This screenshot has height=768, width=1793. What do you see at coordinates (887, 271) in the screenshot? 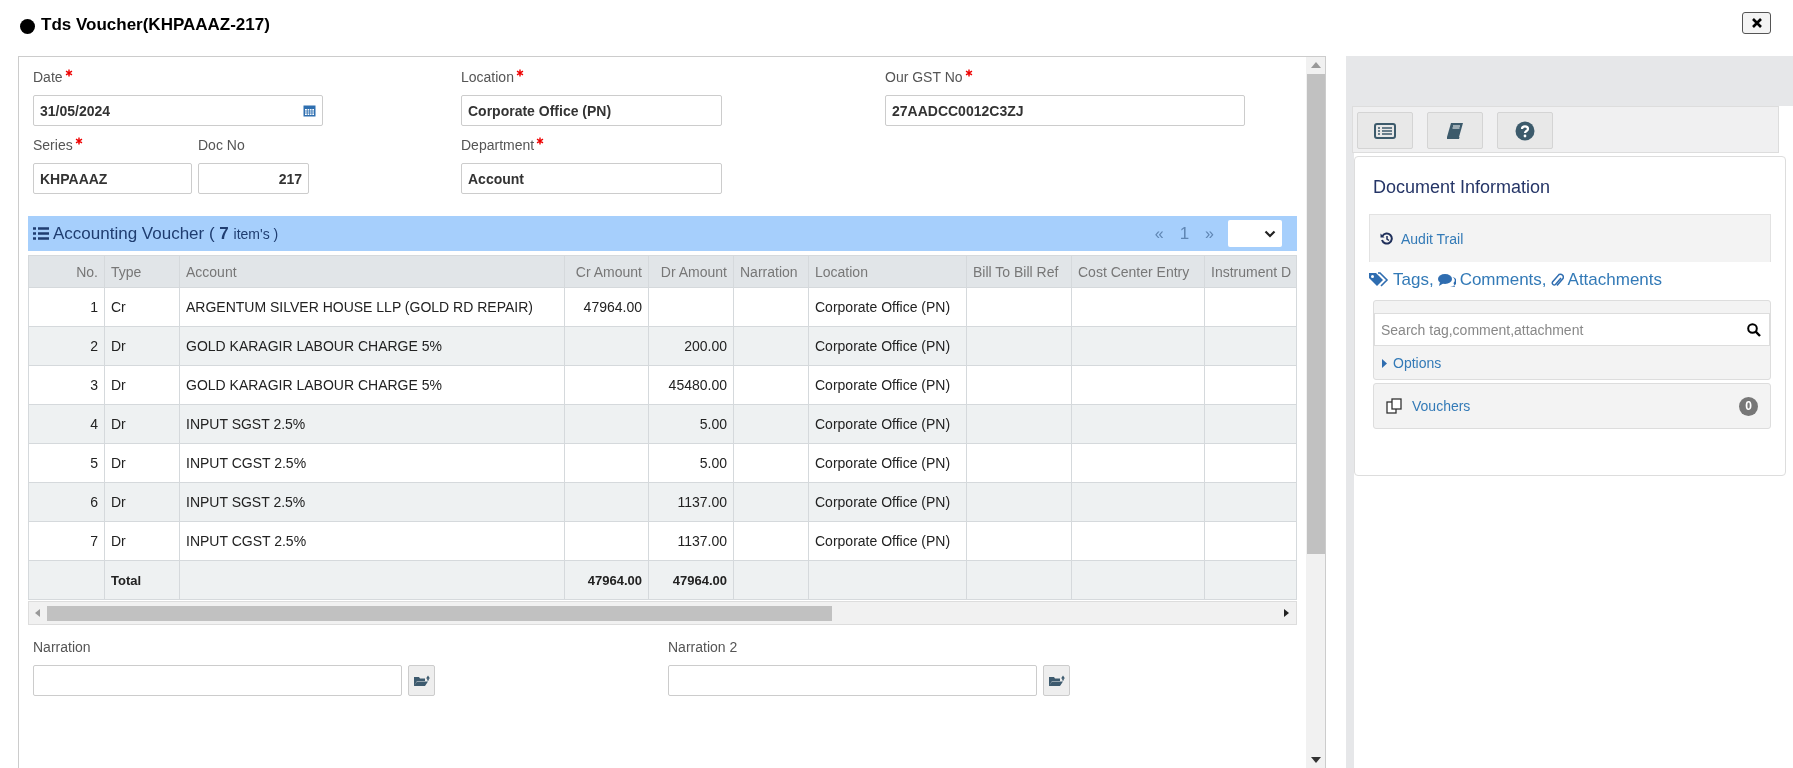
I see `column-header: Location` at bounding box center [887, 271].